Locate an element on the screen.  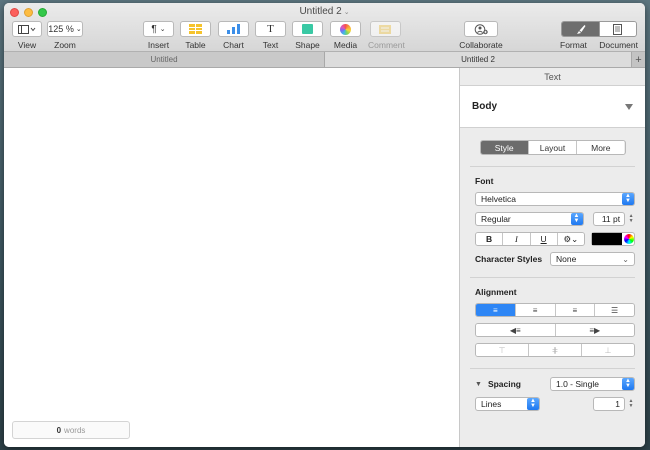
paragraph-style-menu: Body is located at coordinates (552, 107).